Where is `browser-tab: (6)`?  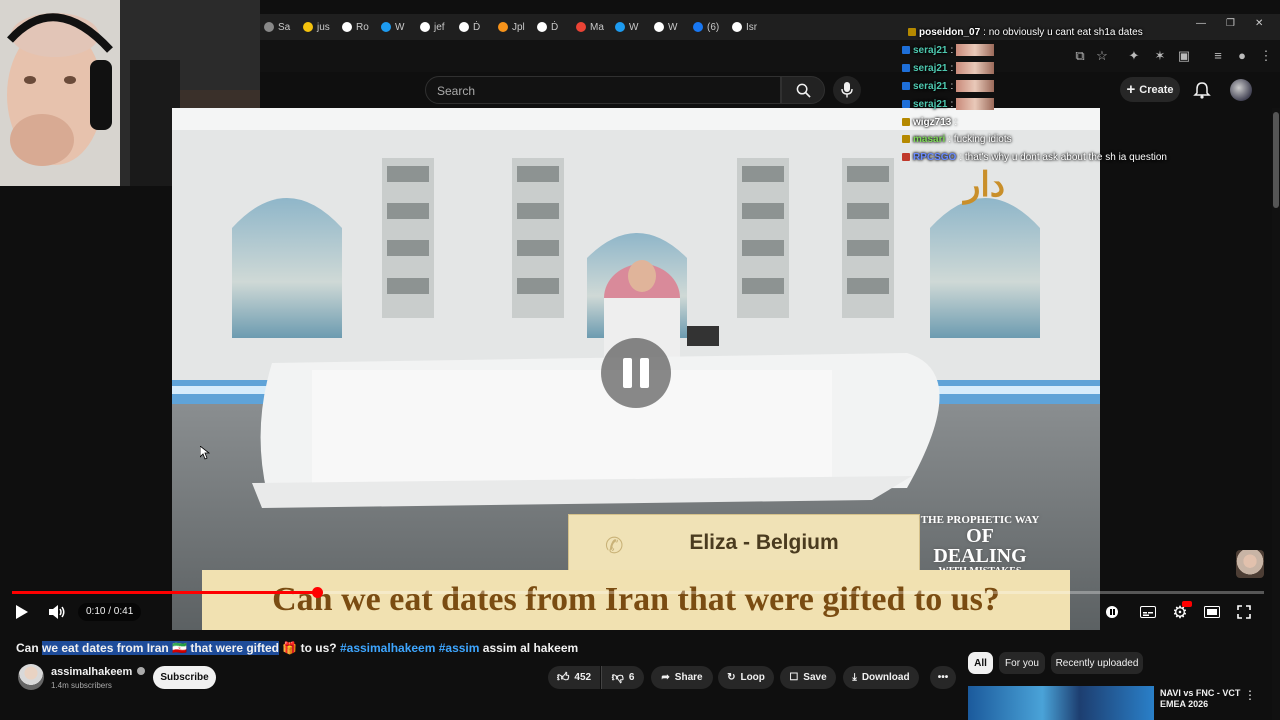 browser-tab: (6) is located at coordinates (706, 27).